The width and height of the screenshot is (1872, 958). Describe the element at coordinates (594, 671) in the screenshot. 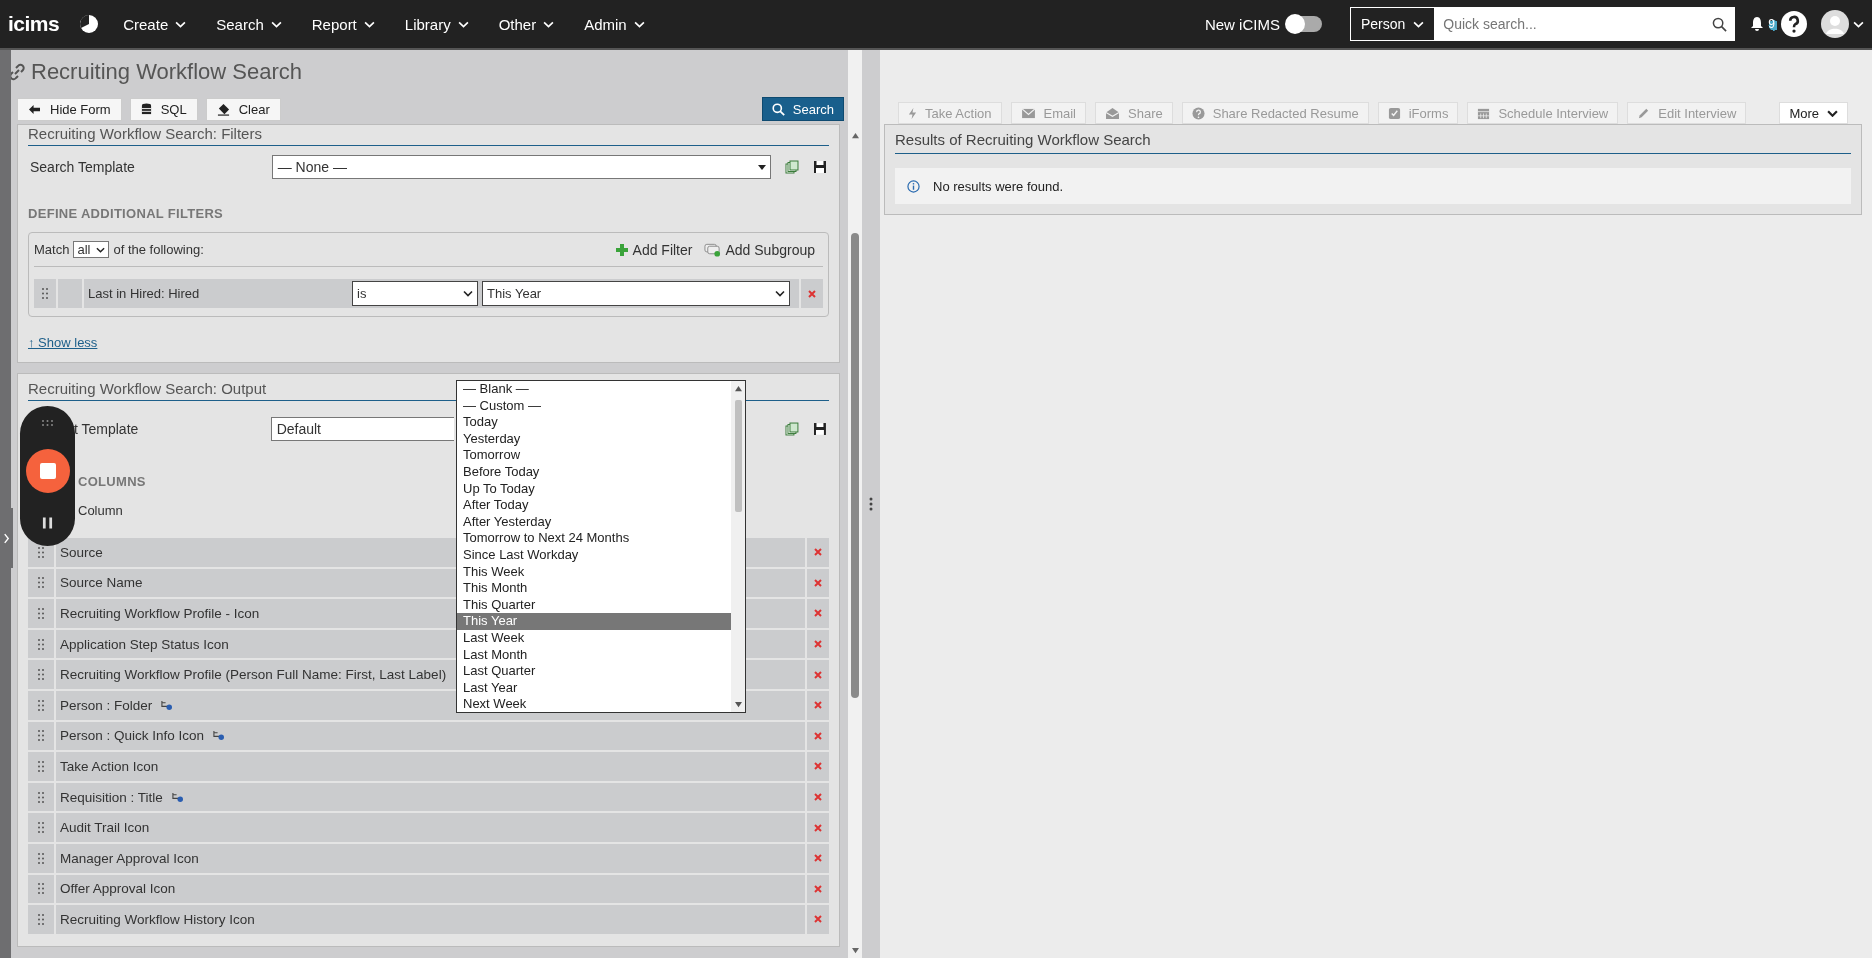

I see `list-option: Last Quarter` at that location.